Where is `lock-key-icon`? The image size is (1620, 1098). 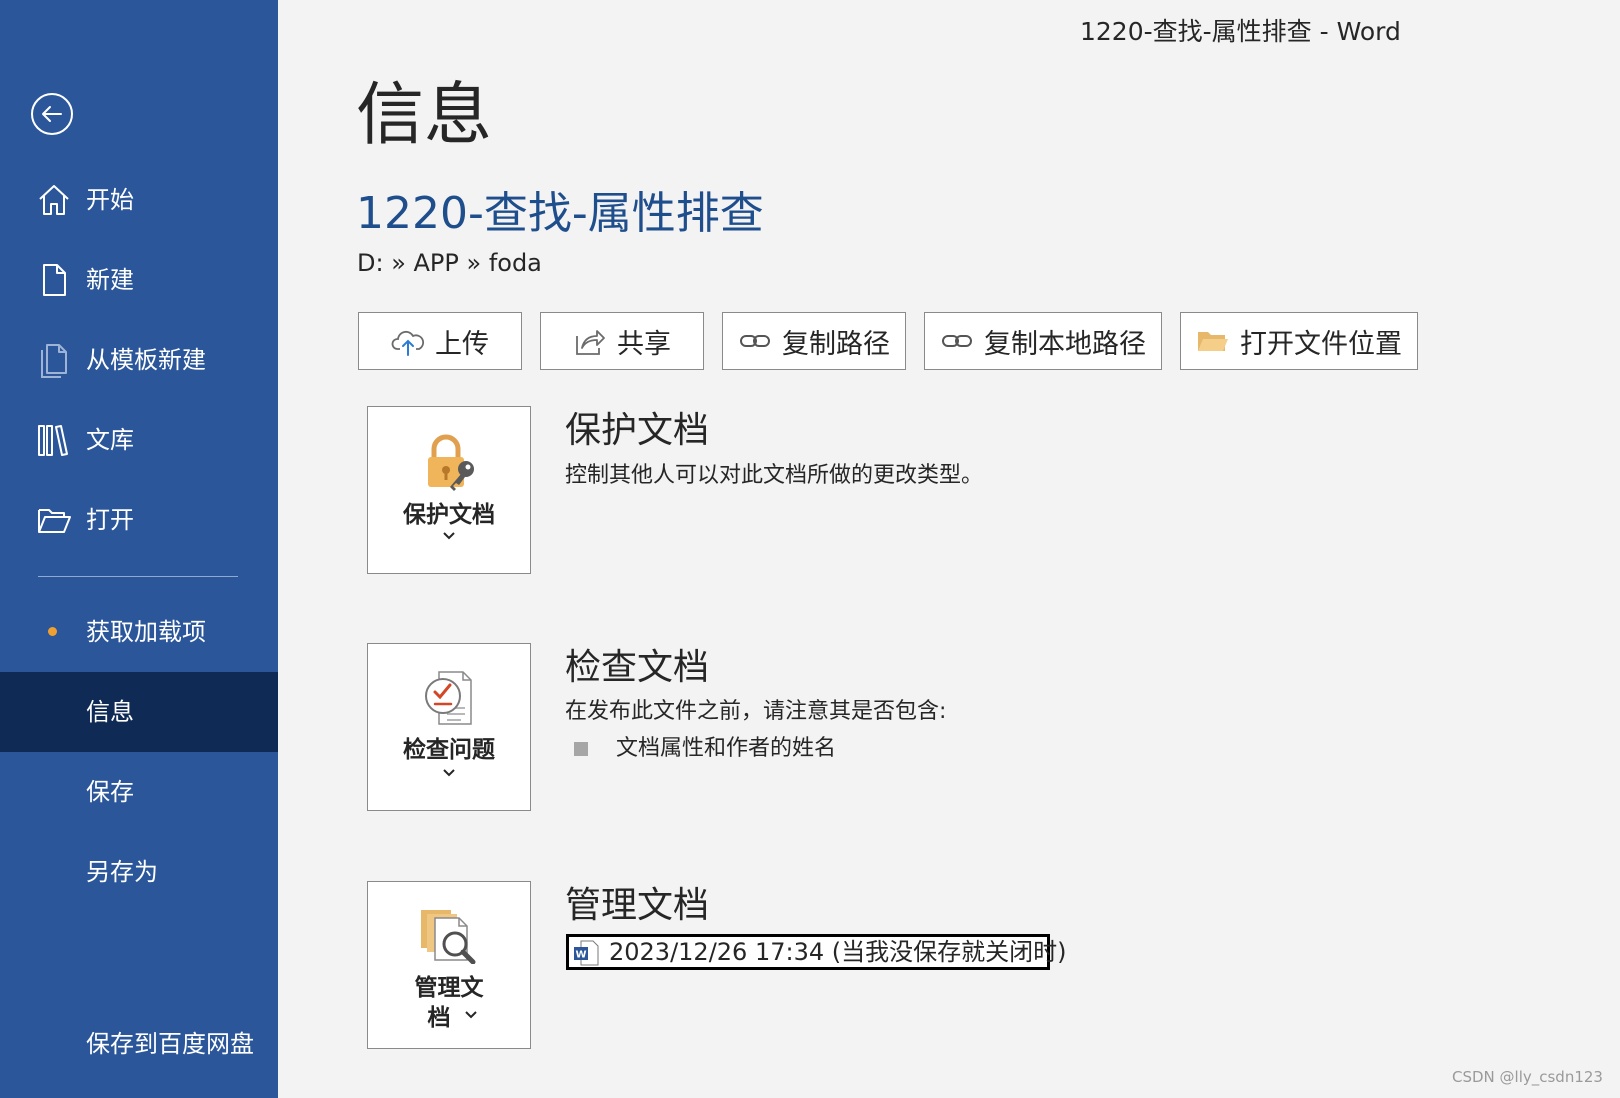 lock-key-icon is located at coordinates (451, 462).